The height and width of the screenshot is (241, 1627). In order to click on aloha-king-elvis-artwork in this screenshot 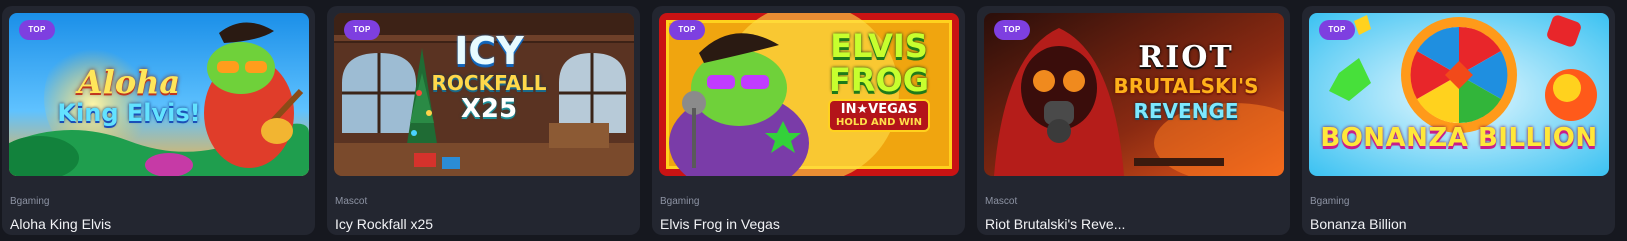, I will do `click(159, 94)`.